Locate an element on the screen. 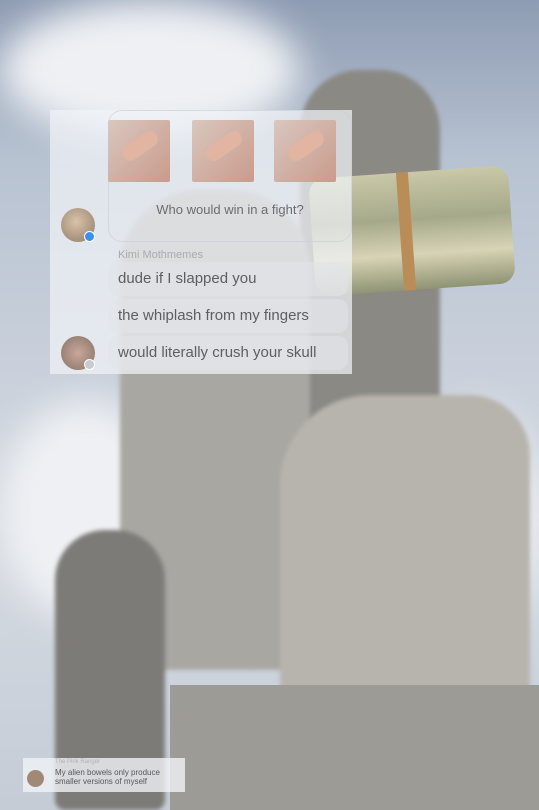  facebook-icon is located at coordinates (89, 364).